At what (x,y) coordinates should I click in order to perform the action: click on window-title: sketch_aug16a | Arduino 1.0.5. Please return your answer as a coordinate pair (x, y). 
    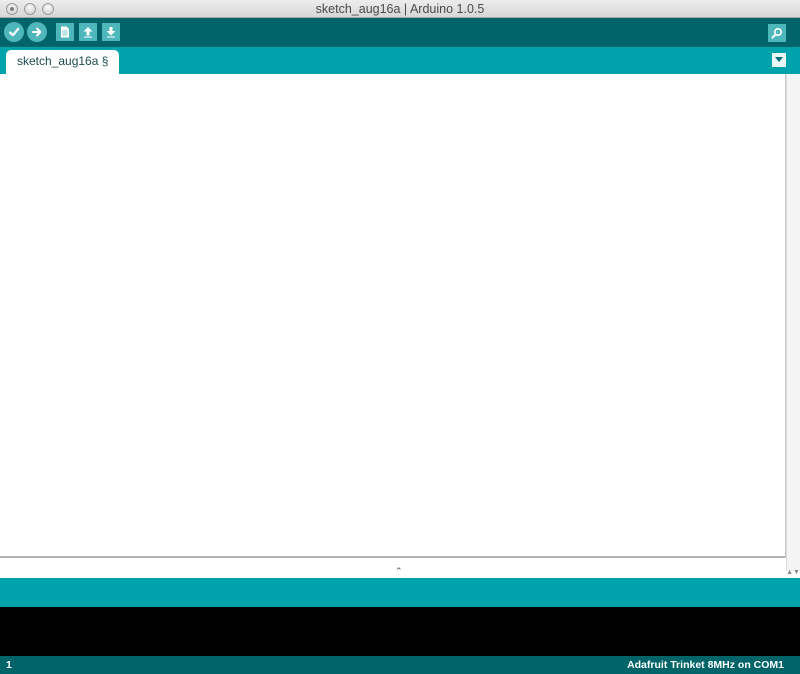
    Looking at the image, I should click on (400, 9).